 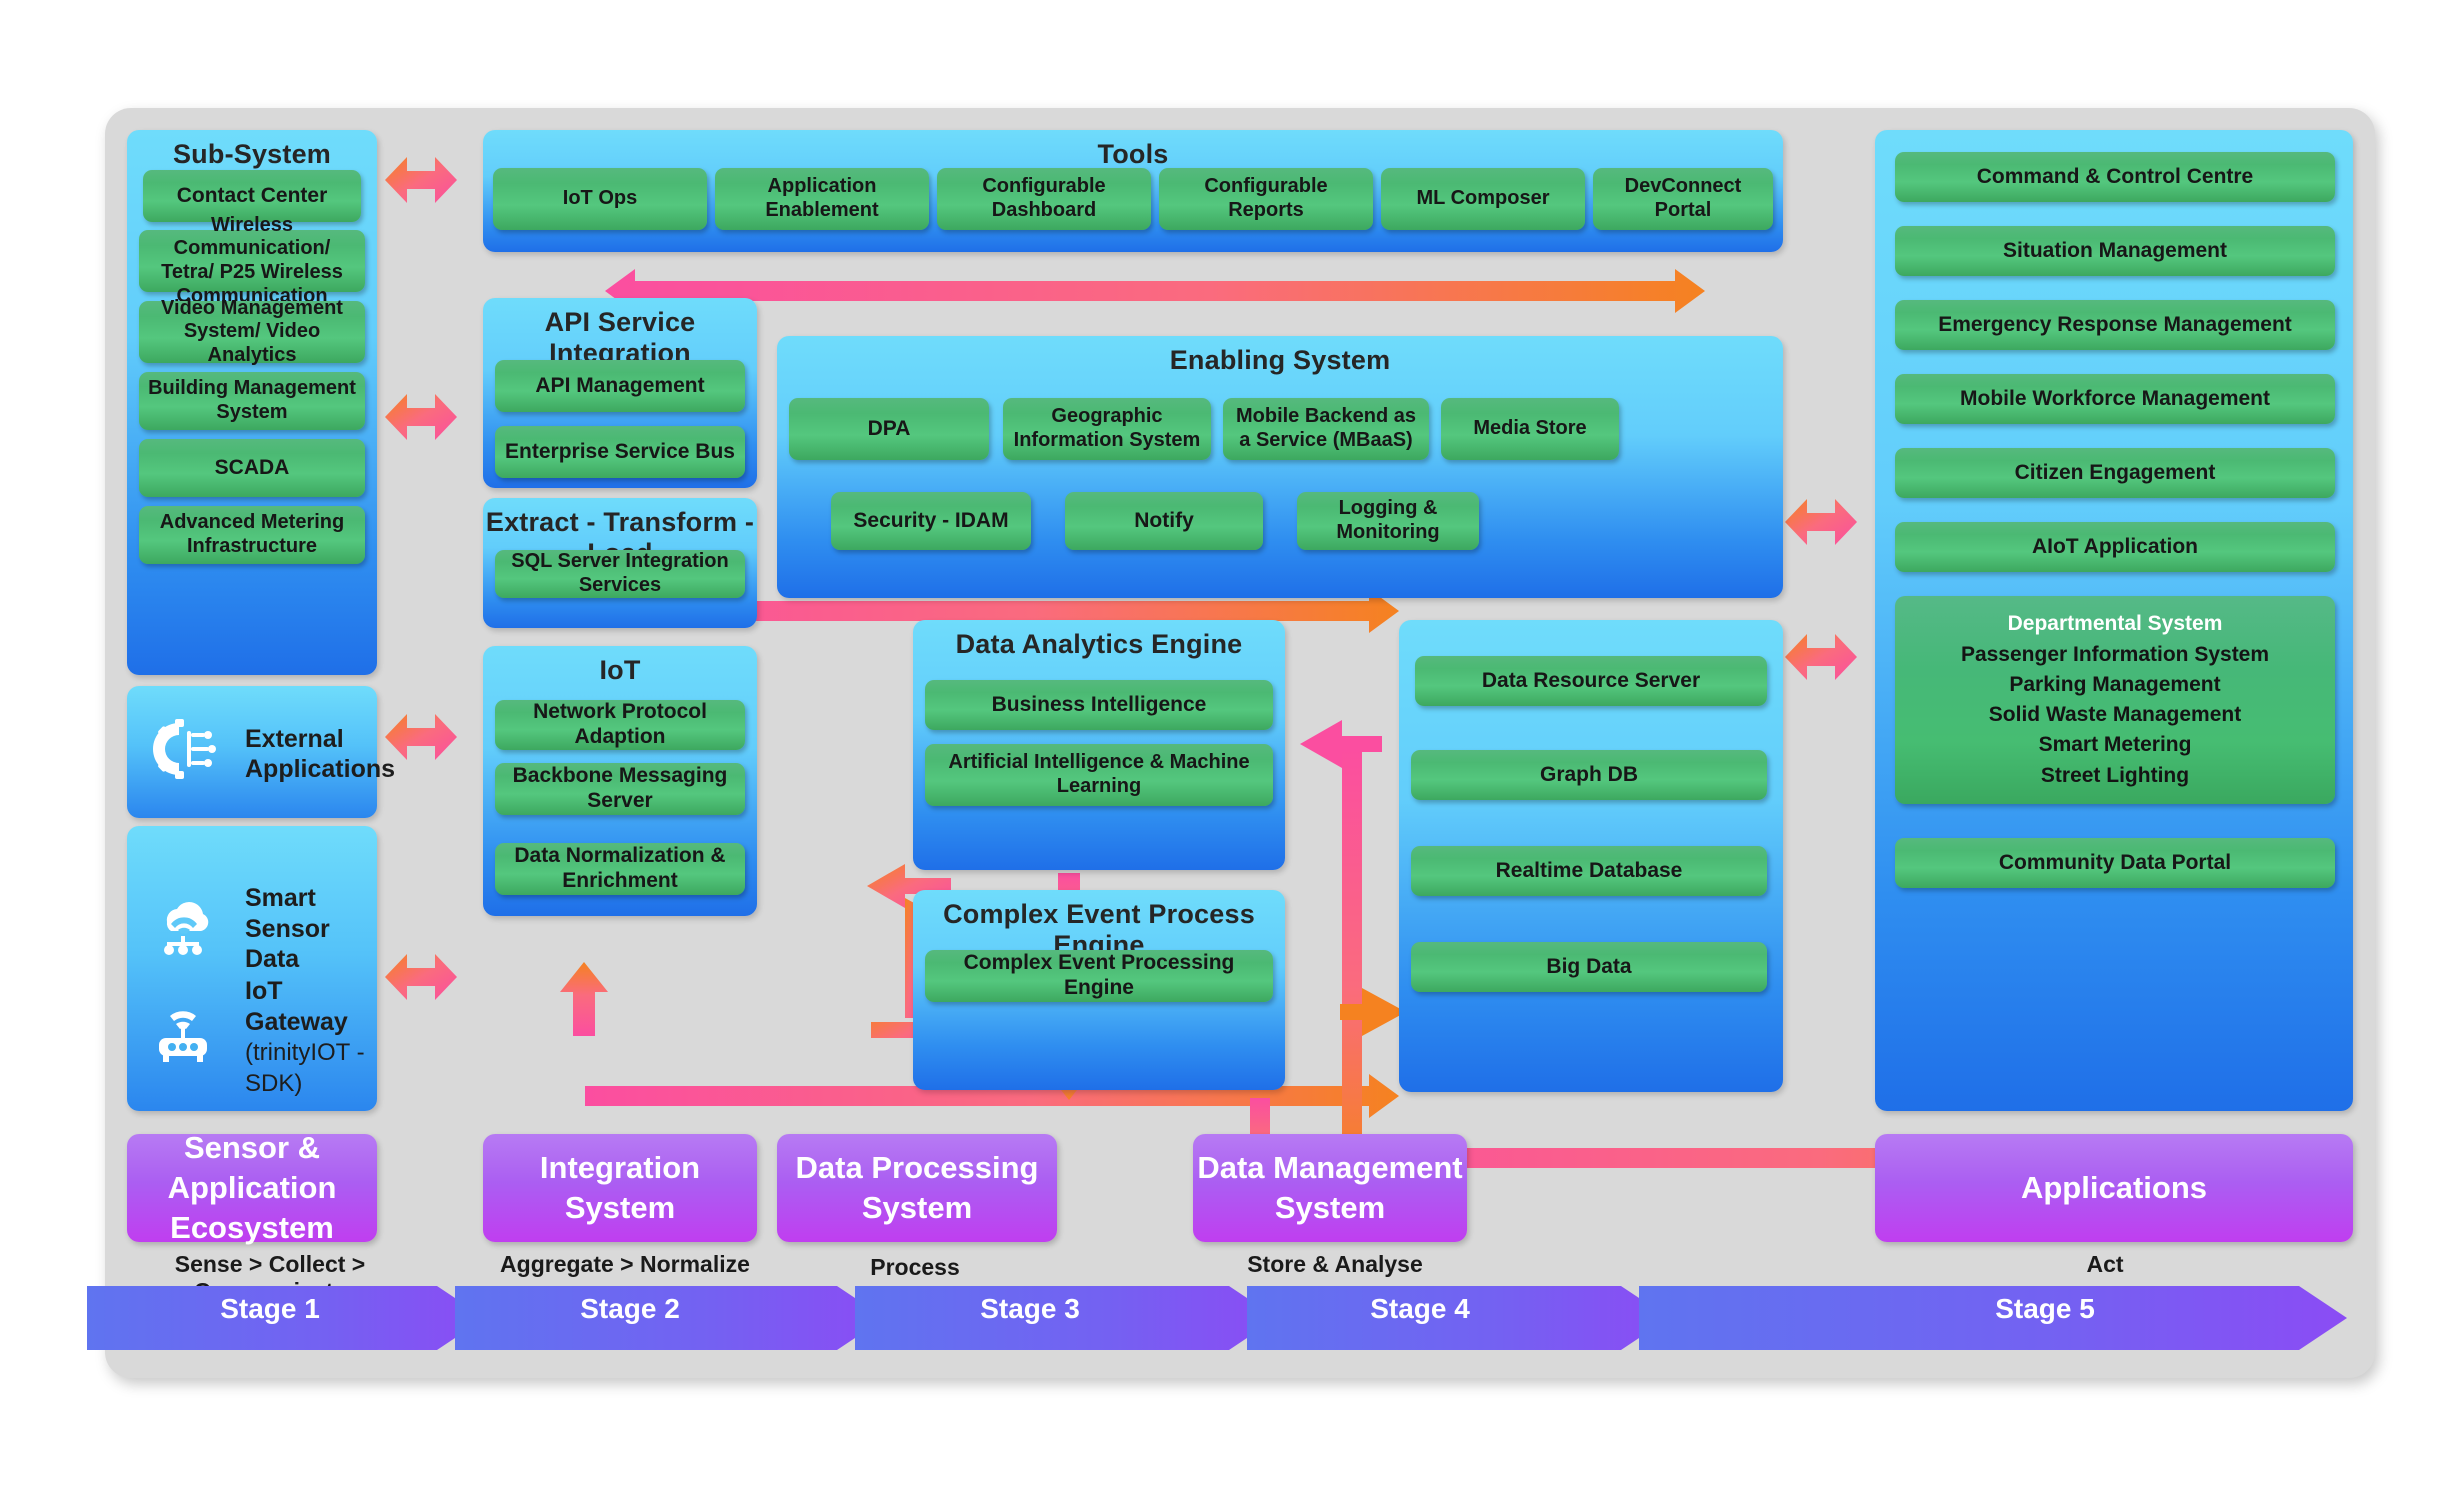 I want to click on chip-building-management: Building Management System, so click(x=252, y=401).